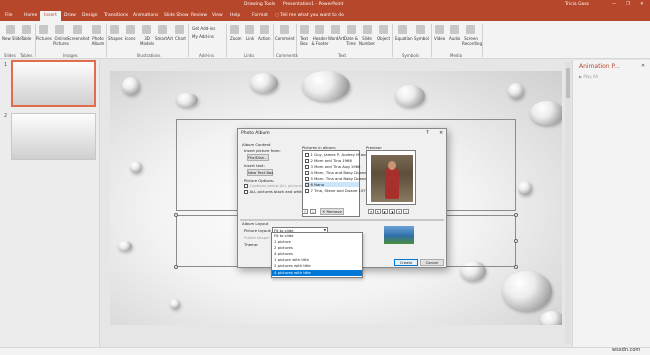 Image resolution: width=650 pixels, height=355 pixels. What do you see at coordinates (383, 38) in the screenshot?
I see `object-button: Object` at bounding box center [383, 38].